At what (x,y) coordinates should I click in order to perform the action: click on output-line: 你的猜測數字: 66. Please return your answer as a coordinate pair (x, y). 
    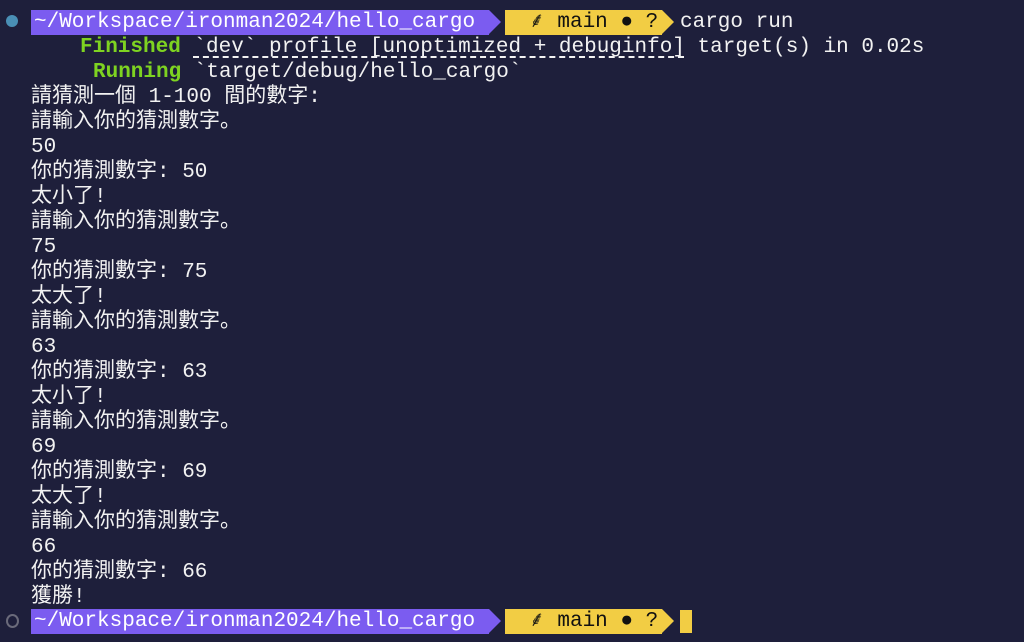
    Looking at the image, I should click on (119, 572).